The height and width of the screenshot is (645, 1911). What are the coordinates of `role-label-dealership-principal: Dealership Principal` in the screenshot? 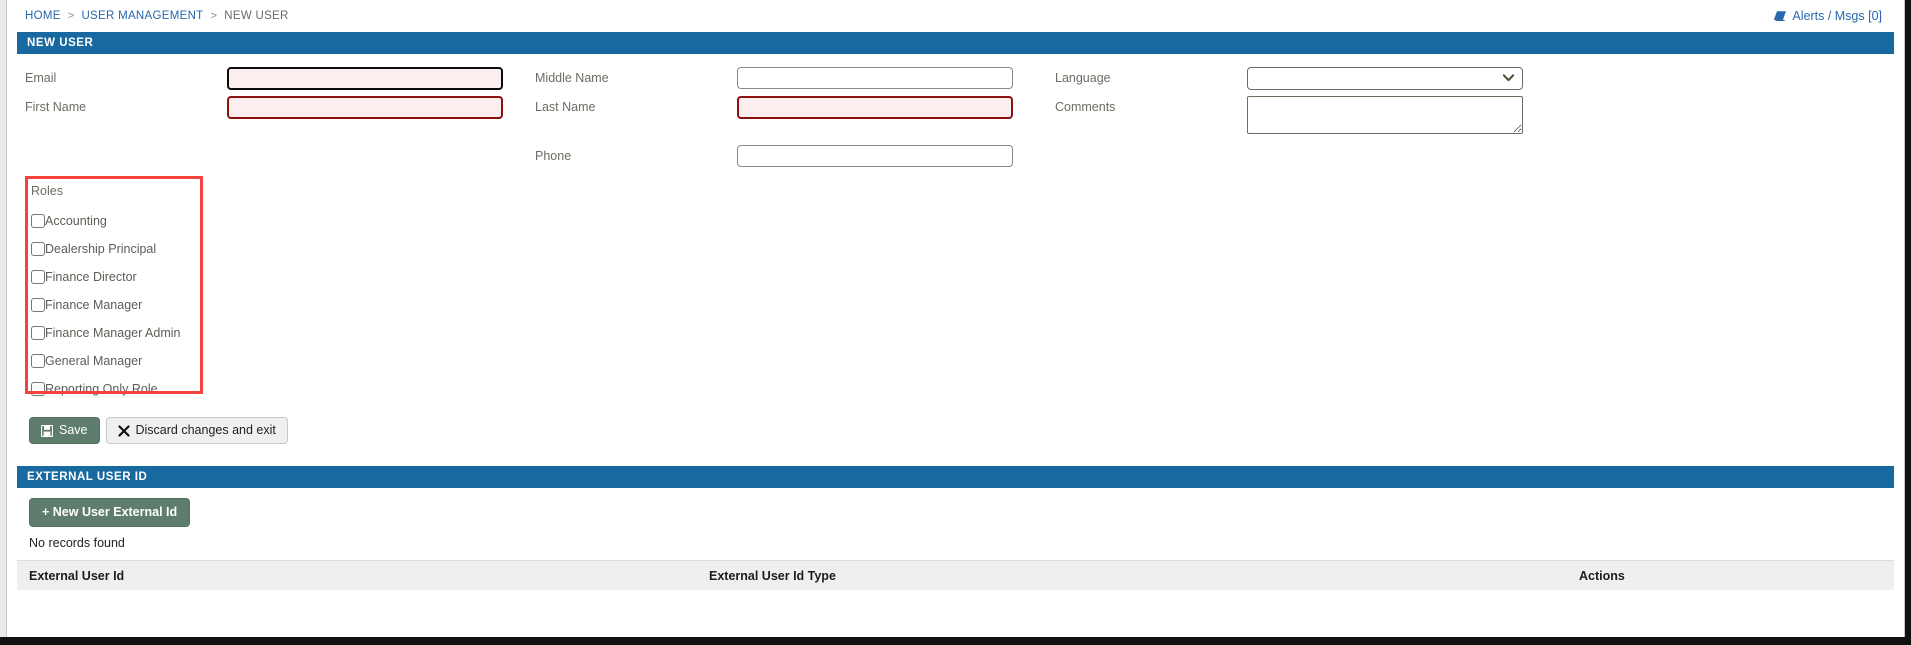 It's located at (100, 249).